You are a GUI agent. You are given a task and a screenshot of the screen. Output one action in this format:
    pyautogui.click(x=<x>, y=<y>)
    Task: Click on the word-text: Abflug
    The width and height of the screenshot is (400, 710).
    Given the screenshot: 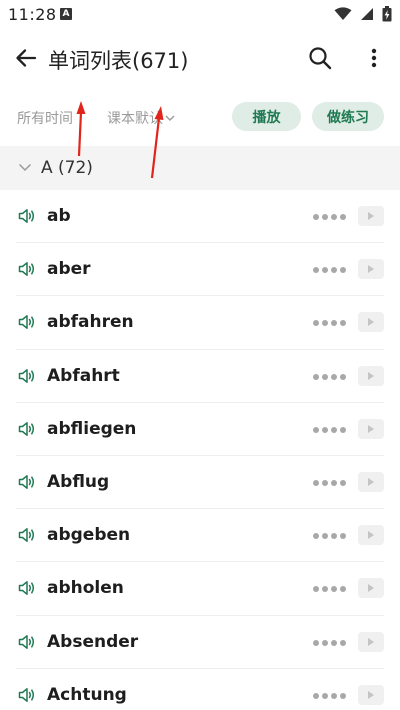 What is the action you would take?
    pyautogui.click(x=78, y=481)
    